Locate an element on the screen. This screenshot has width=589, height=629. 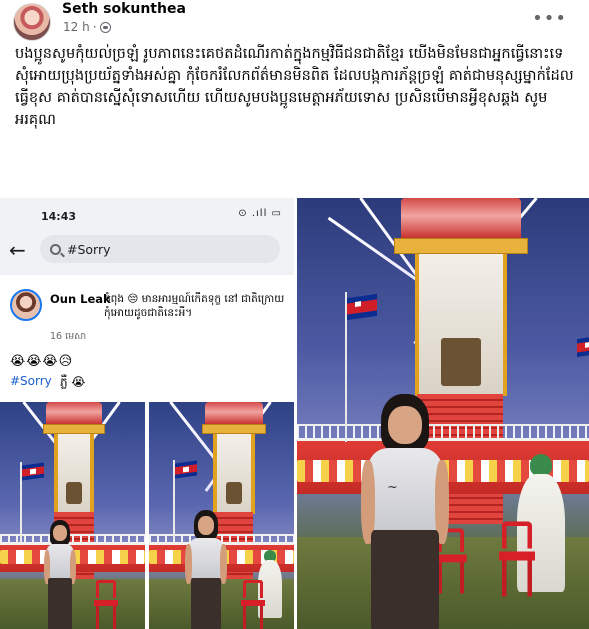
post-time: 12 h is located at coordinates (76, 27).